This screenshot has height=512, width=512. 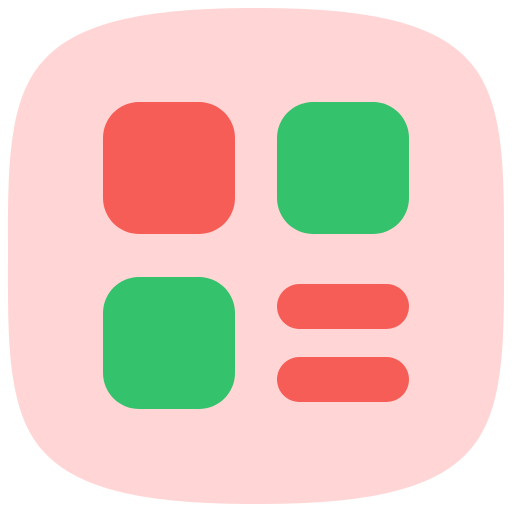 I want to click on tile-top-left, so click(x=169, y=168).